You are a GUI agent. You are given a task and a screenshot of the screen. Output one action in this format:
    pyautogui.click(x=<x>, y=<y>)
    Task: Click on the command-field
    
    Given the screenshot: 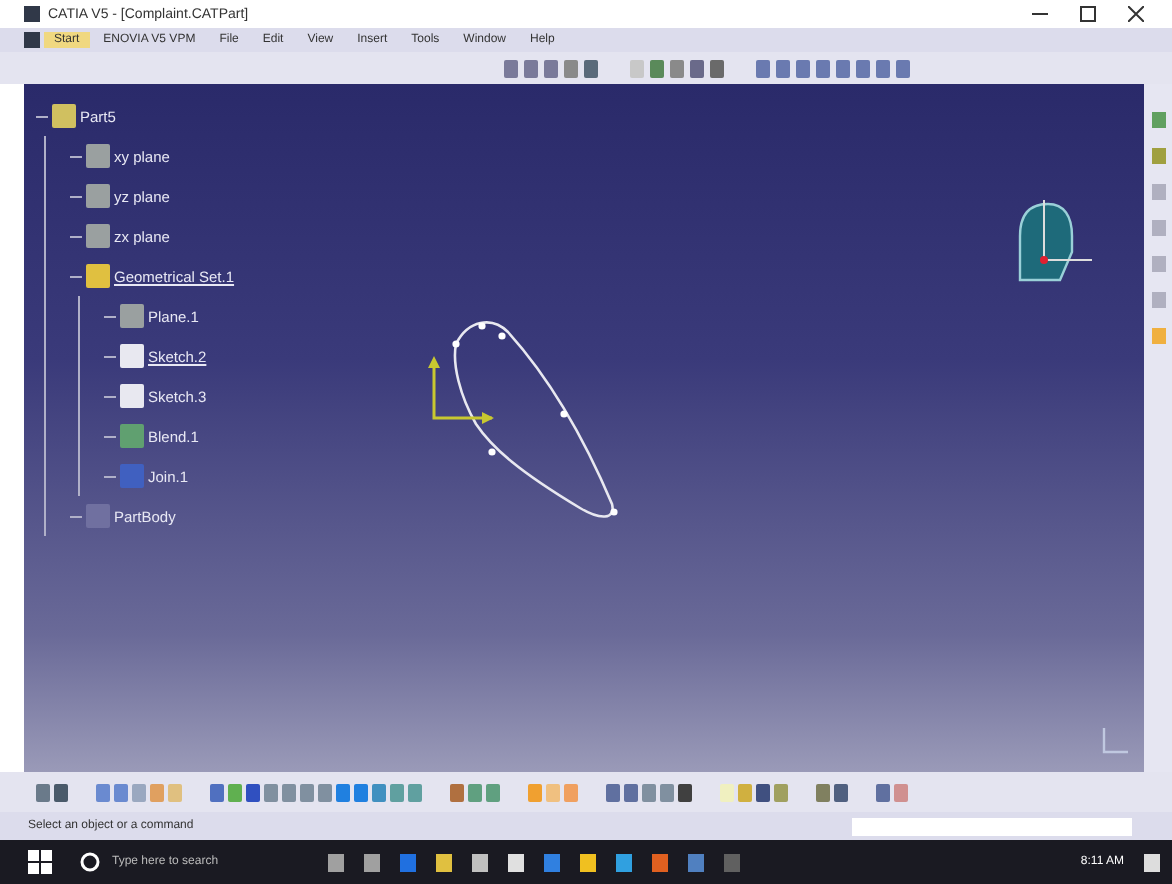 What is the action you would take?
    pyautogui.click(x=992, y=826)
    